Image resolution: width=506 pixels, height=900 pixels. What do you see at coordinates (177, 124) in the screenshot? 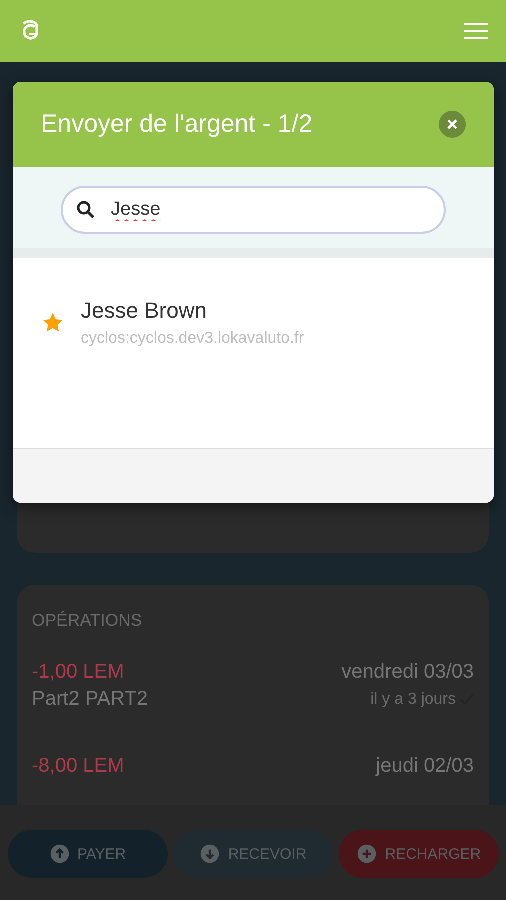
I see `modal-title: Envoyer de l'argent - 1/2` at bounding box center [177, 124].